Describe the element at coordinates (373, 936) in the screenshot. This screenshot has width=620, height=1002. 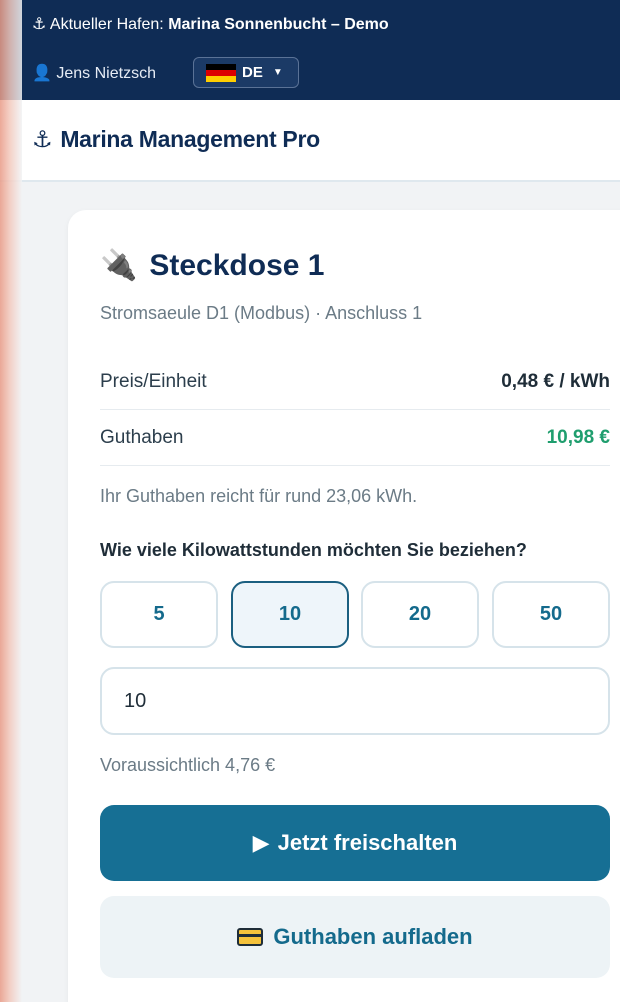
I see `topup-button-label: Guthaben aufladen` at that location.